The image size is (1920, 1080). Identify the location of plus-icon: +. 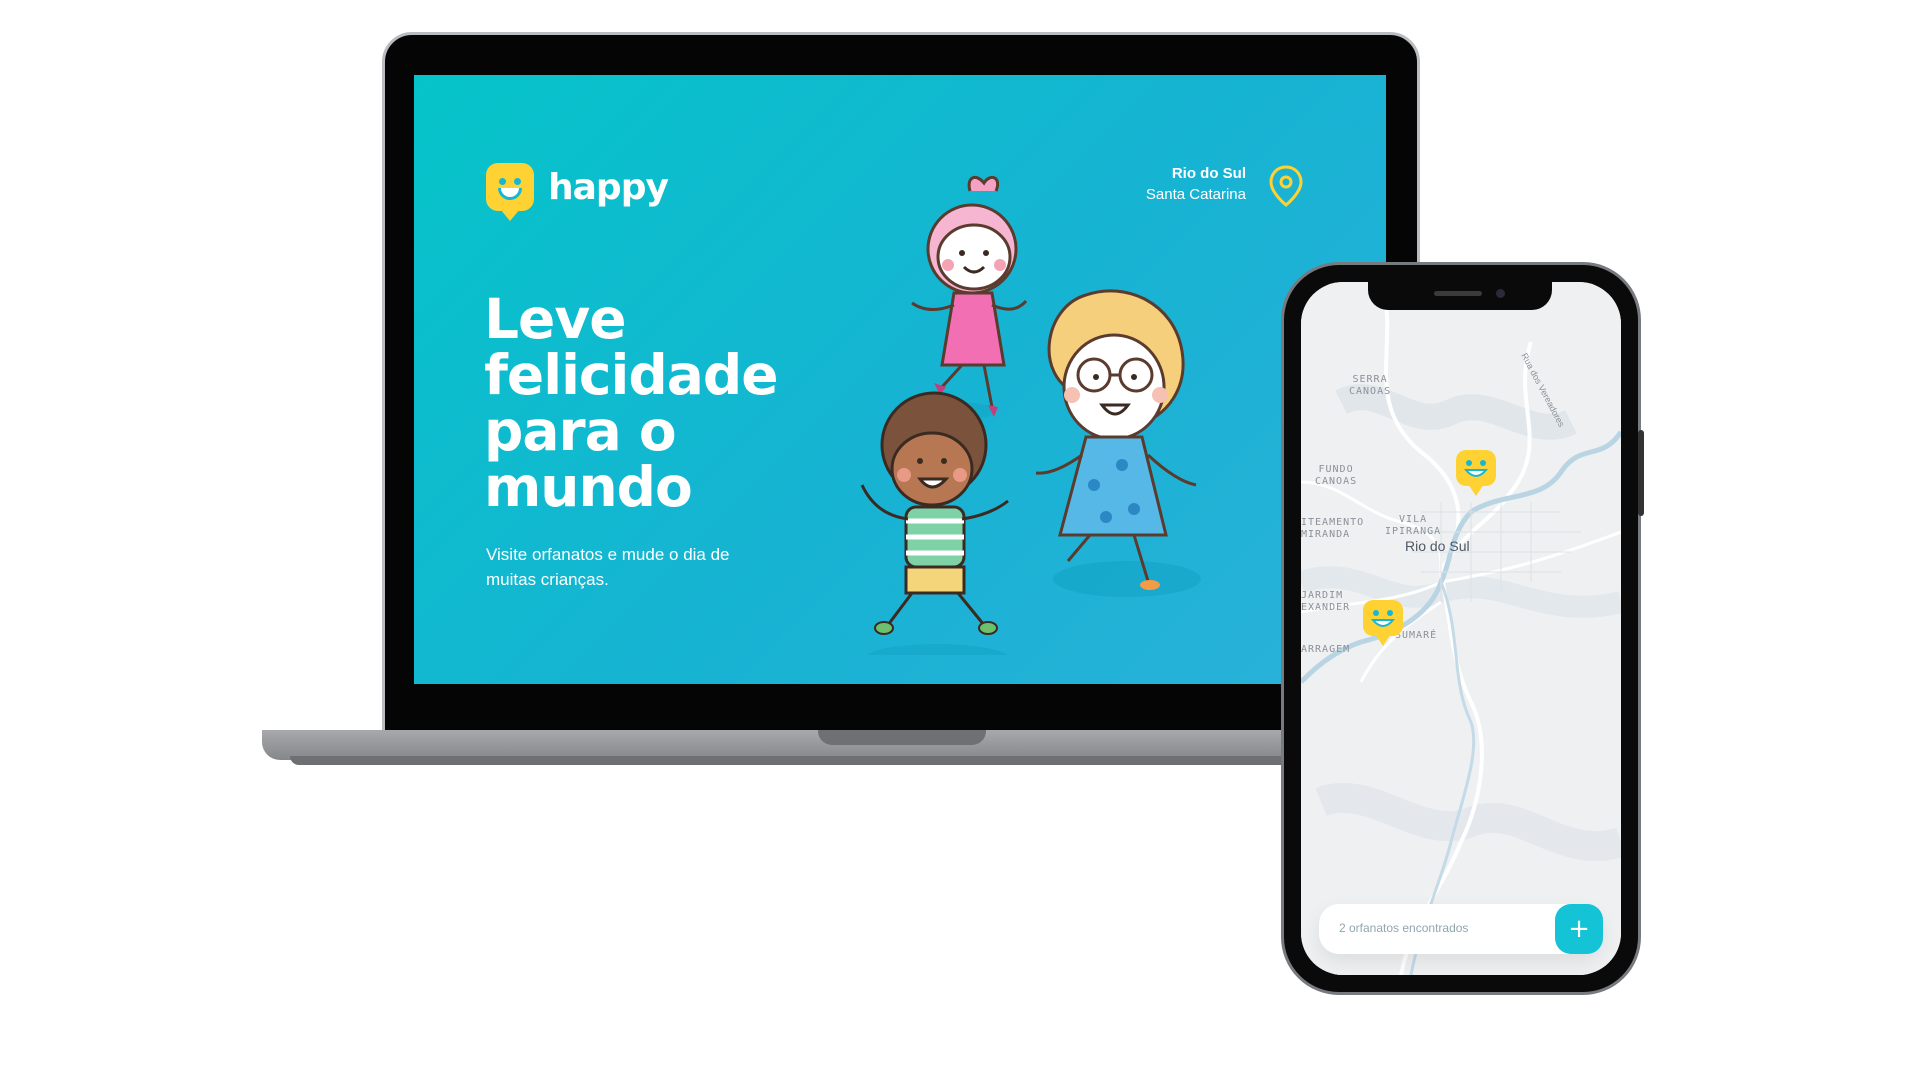
(1579, 929).